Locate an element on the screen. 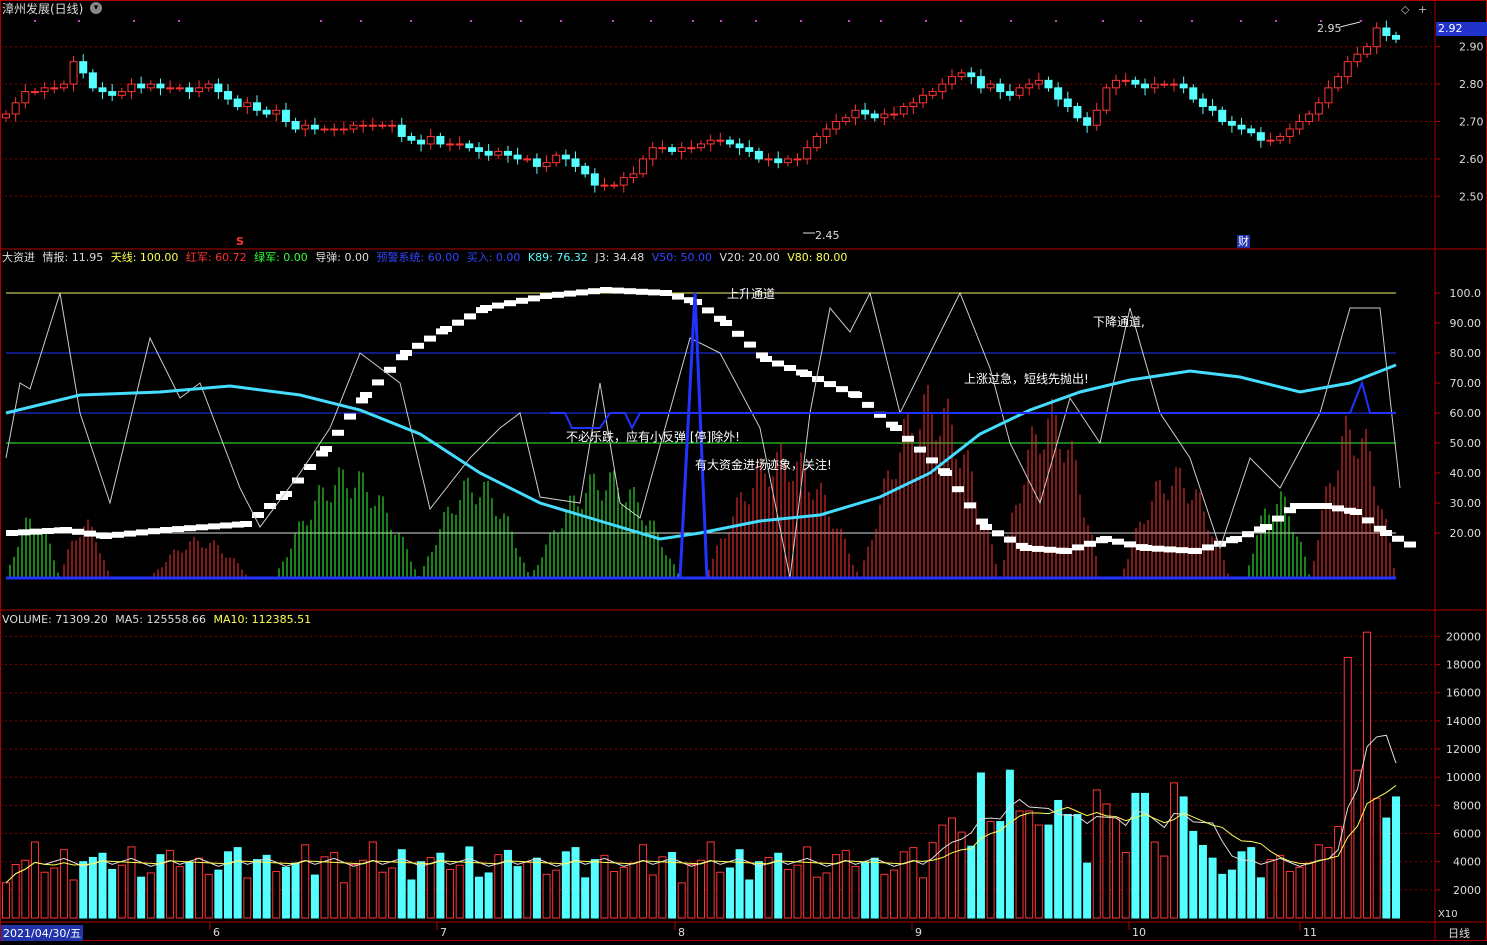  diamond-icon: ◇ is located at coordinates (1405, 9).